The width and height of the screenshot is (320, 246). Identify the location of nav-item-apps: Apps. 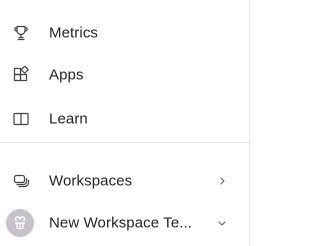
(124, 75).